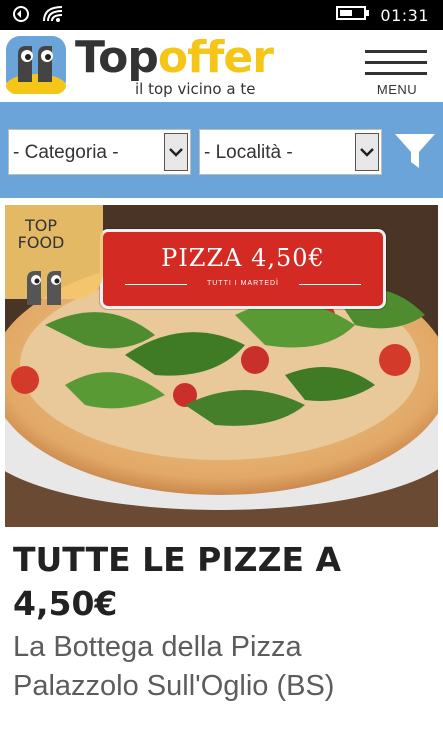  Describe the element at coordinates (195, 89) in the screenshot. I see `brand-tagline: il top vicino a te` at that location.